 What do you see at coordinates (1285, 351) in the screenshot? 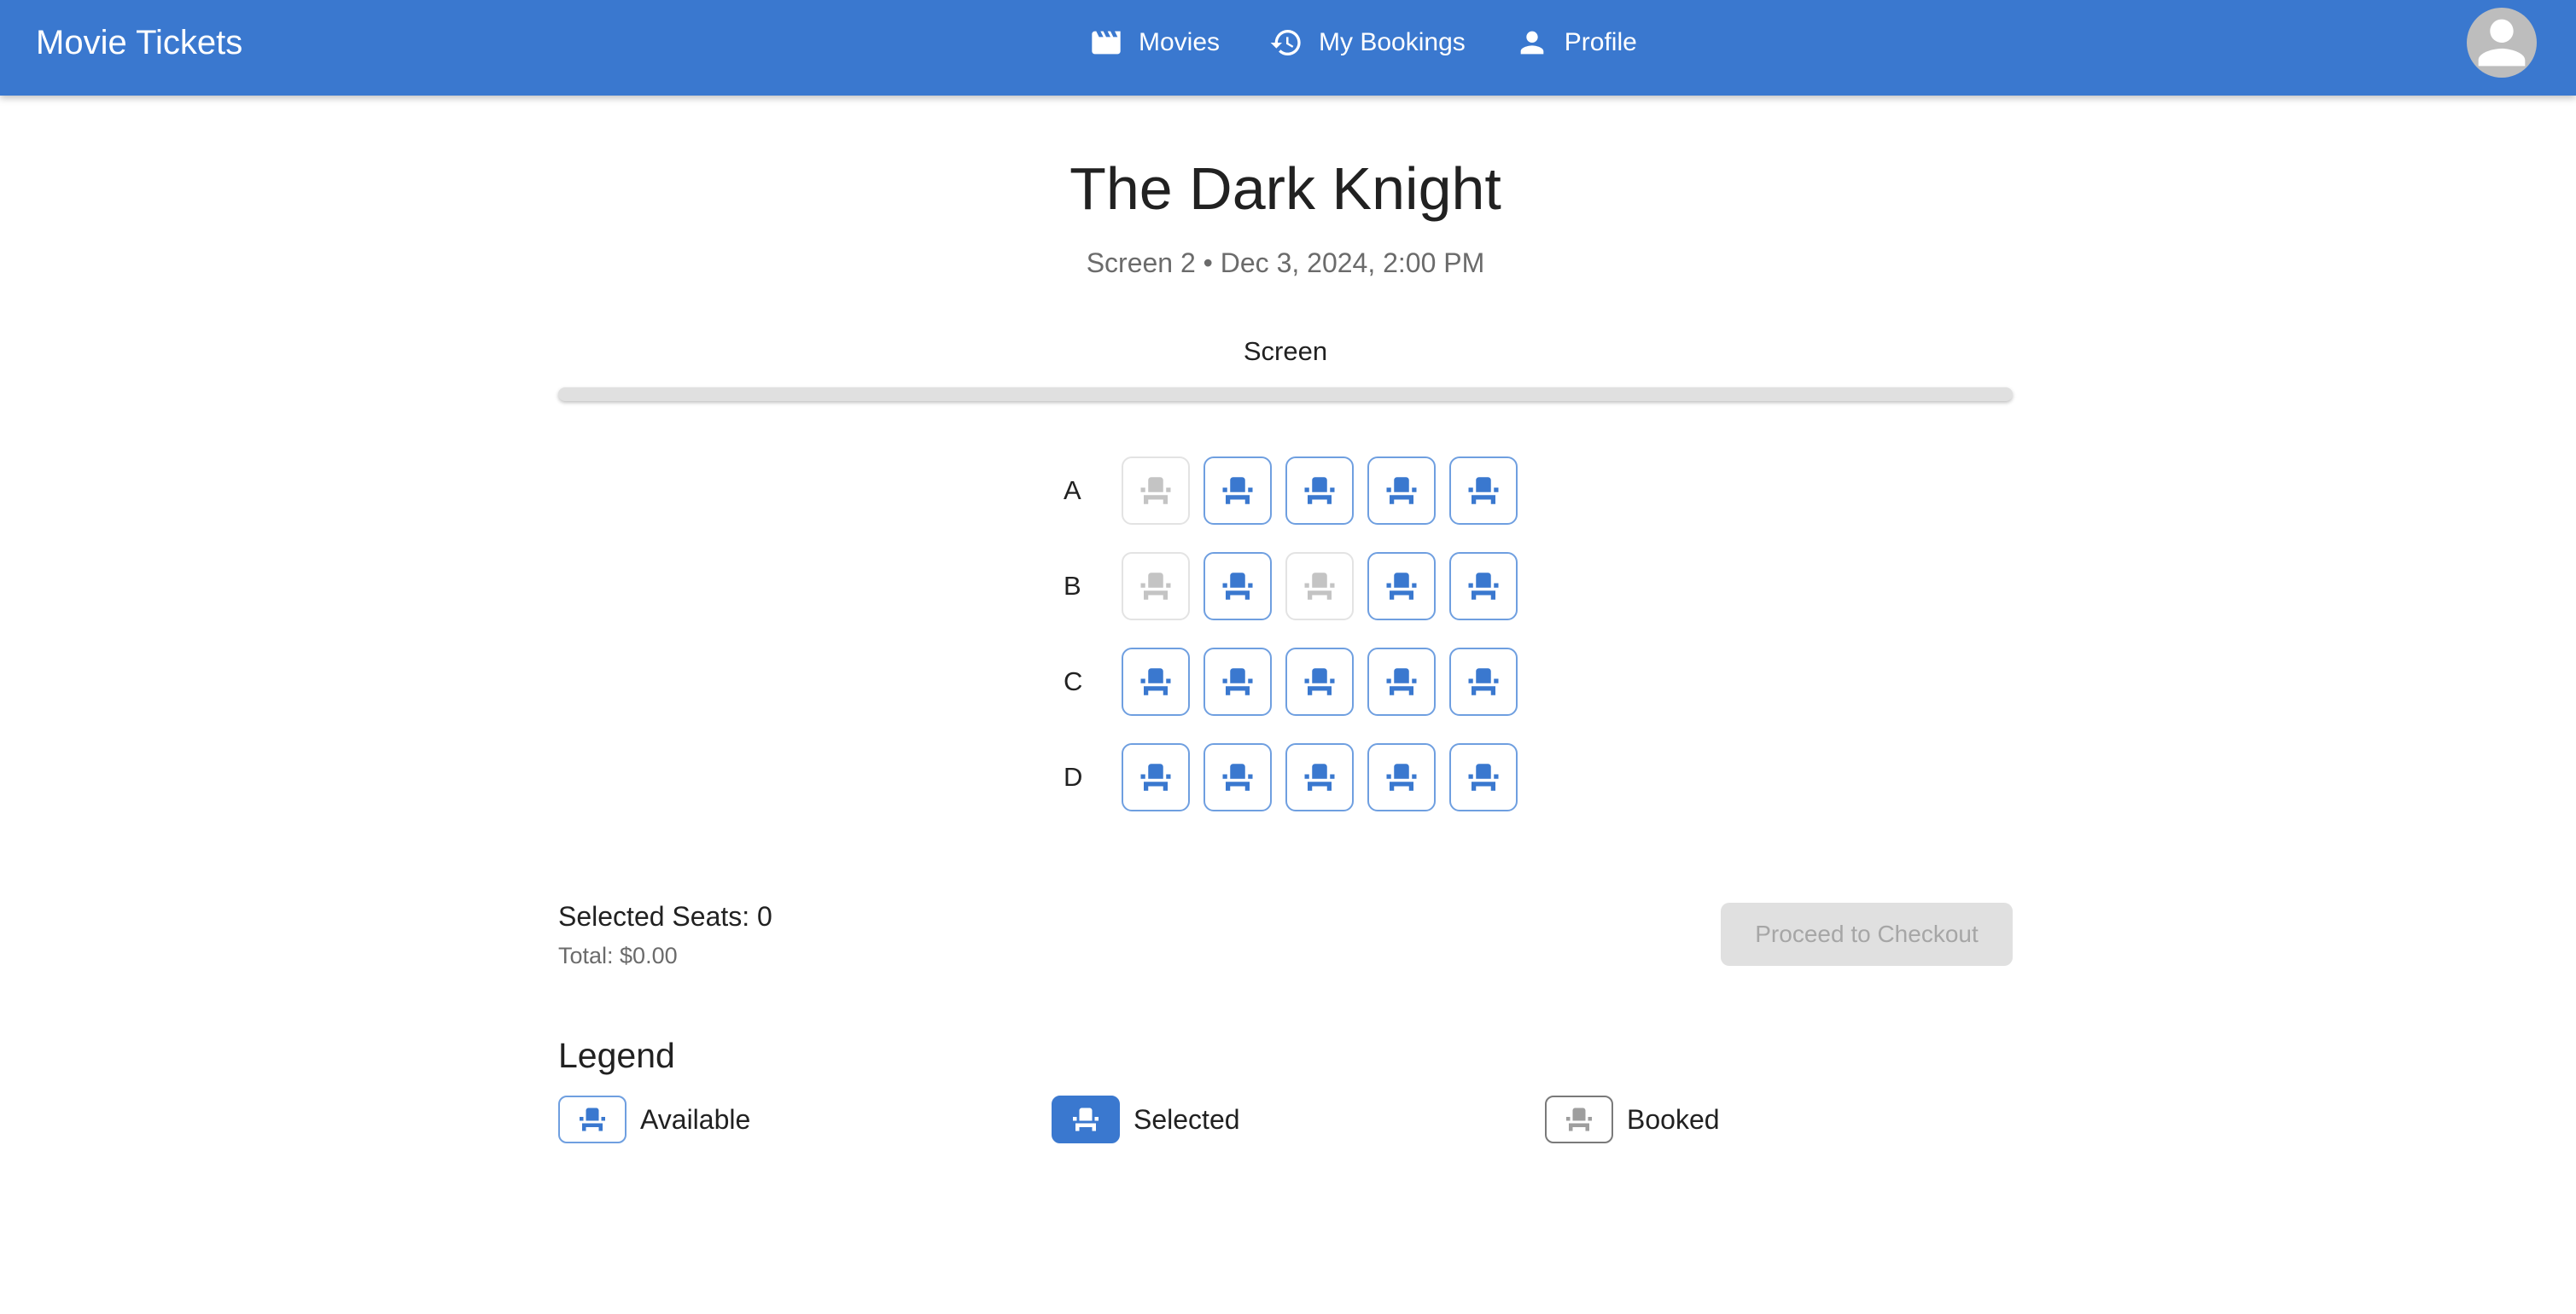
I see `screen-label: Screen` at bounding box center [1285, 351].